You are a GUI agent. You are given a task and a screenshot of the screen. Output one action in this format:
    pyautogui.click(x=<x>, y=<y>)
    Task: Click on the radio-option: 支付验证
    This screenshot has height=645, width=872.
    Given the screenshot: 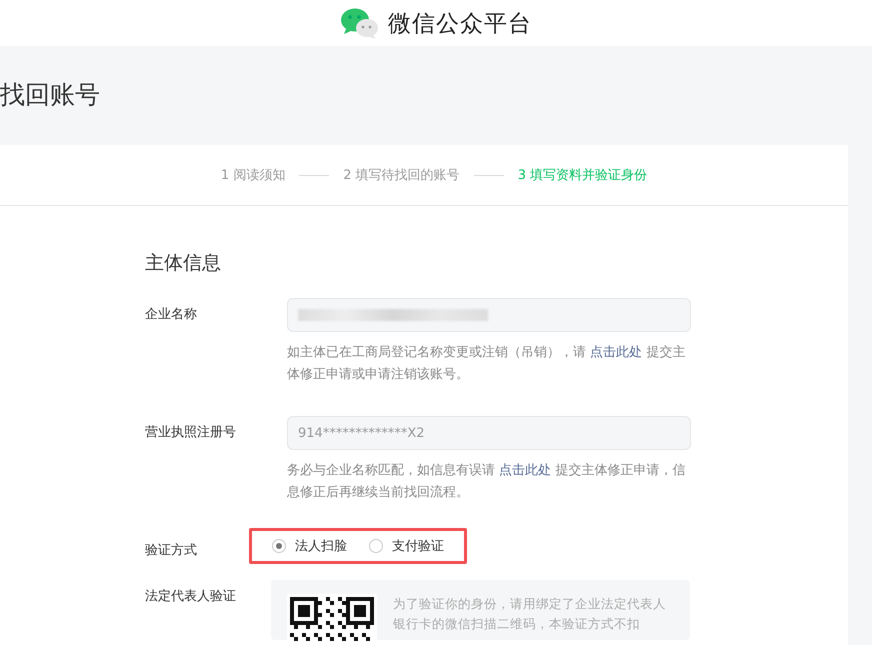 What is the action you would take?
    pyautogui.click(x=406, y=546)
    